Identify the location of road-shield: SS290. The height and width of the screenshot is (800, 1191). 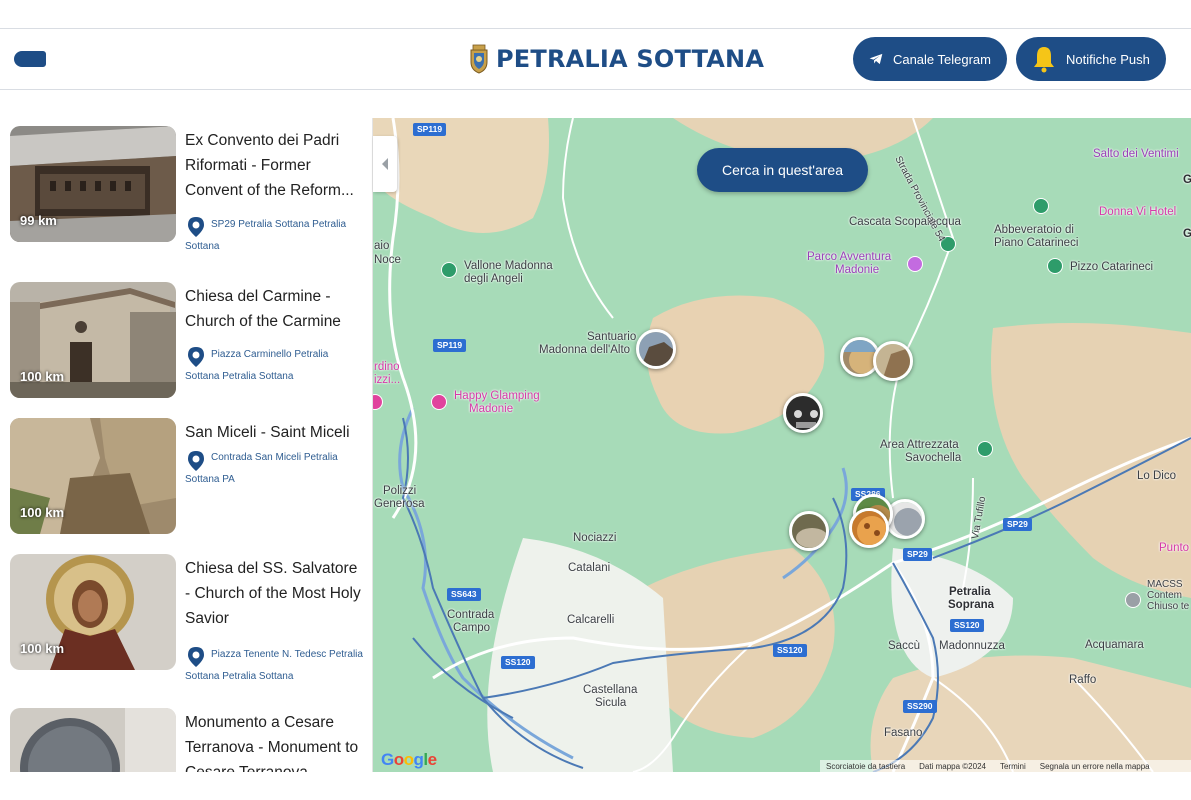
(920, 706).